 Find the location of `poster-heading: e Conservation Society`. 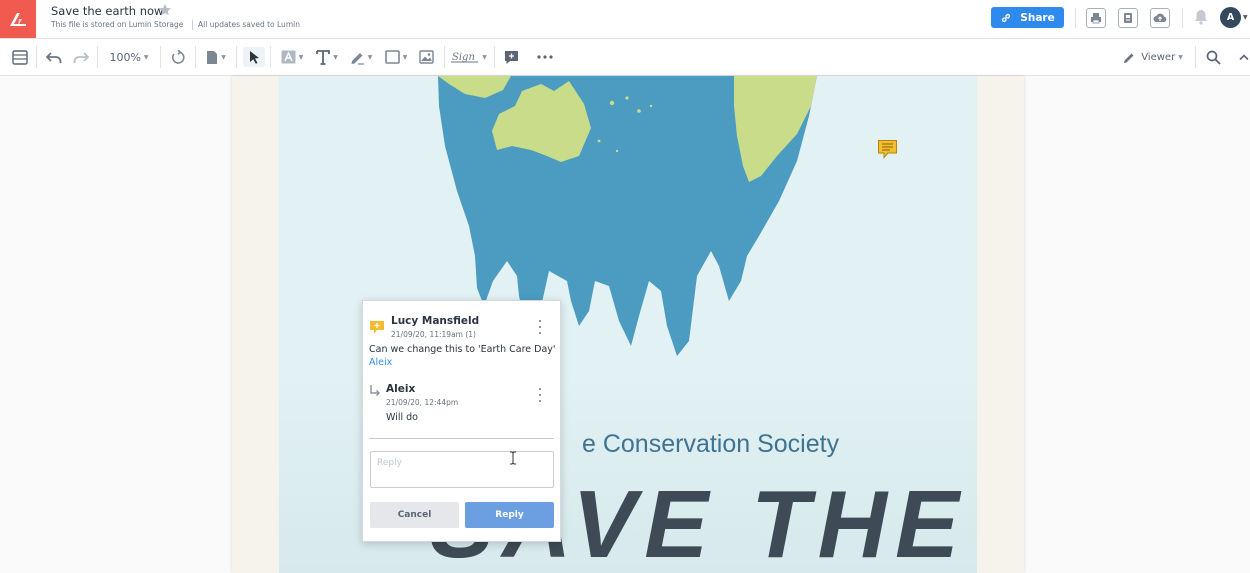

poster-heading: e Conservation Society is located at coordinates (711, 444).